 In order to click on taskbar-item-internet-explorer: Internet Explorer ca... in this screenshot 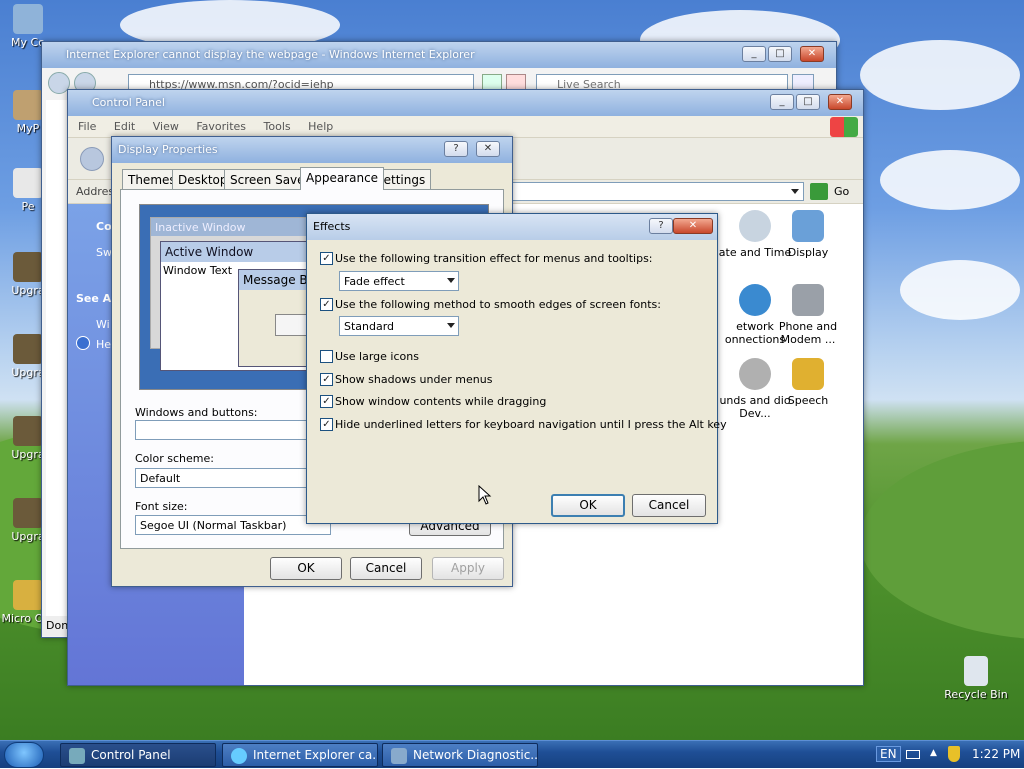, I will do `click(300, 755)`.